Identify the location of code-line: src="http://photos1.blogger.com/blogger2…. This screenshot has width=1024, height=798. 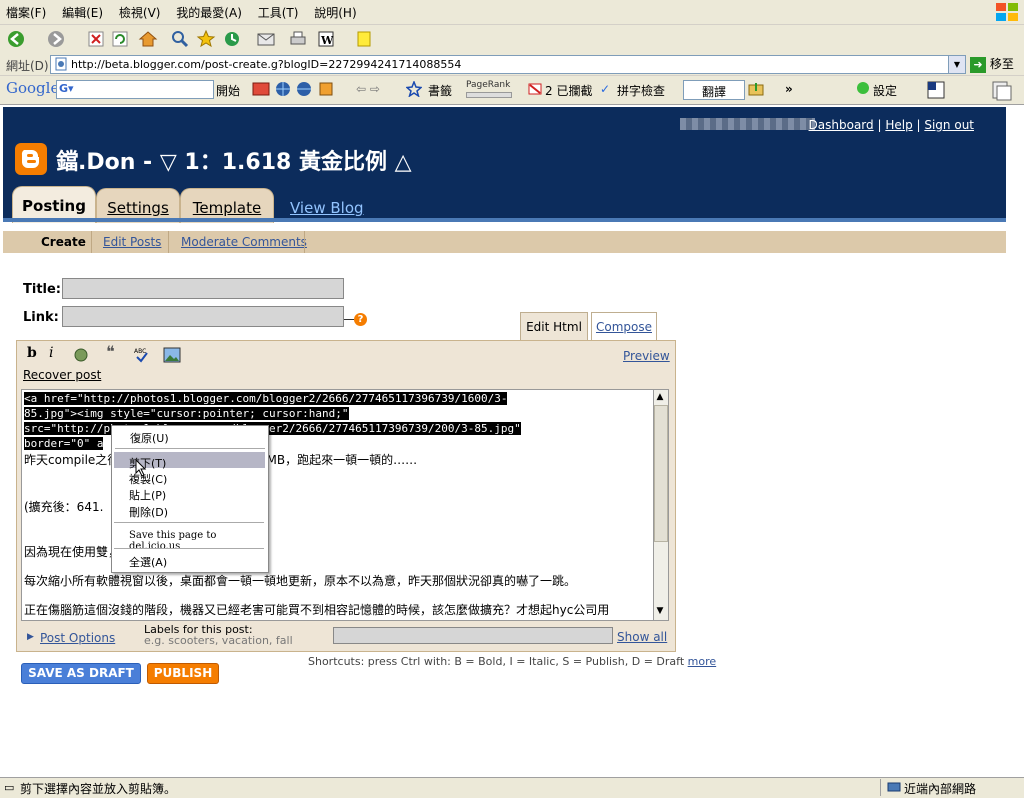
(272, 428).